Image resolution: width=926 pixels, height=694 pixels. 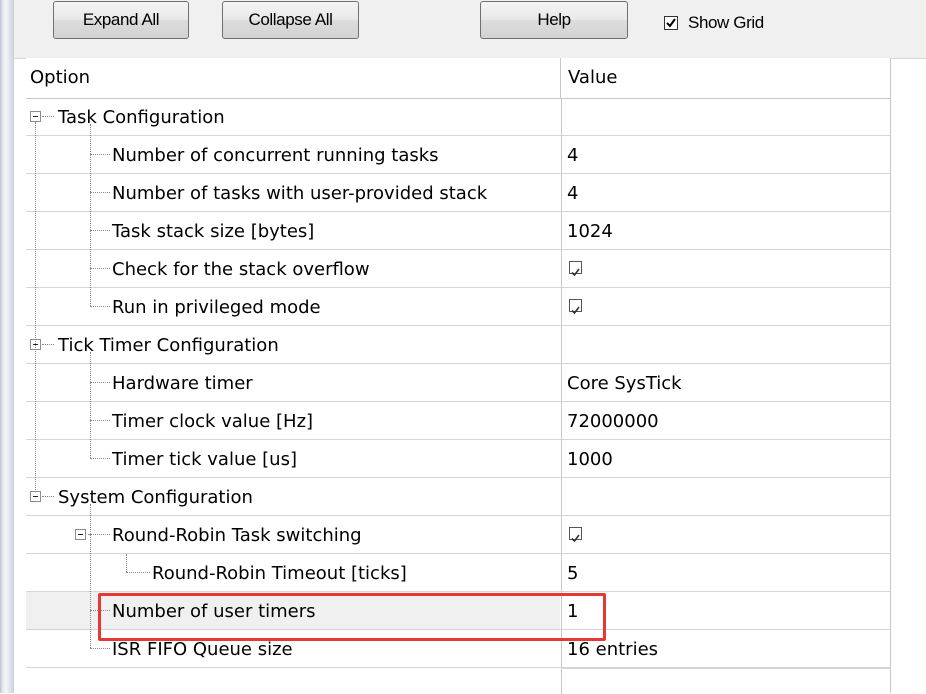 I want to click on value-text: 1000, so click(x=590, y=459).